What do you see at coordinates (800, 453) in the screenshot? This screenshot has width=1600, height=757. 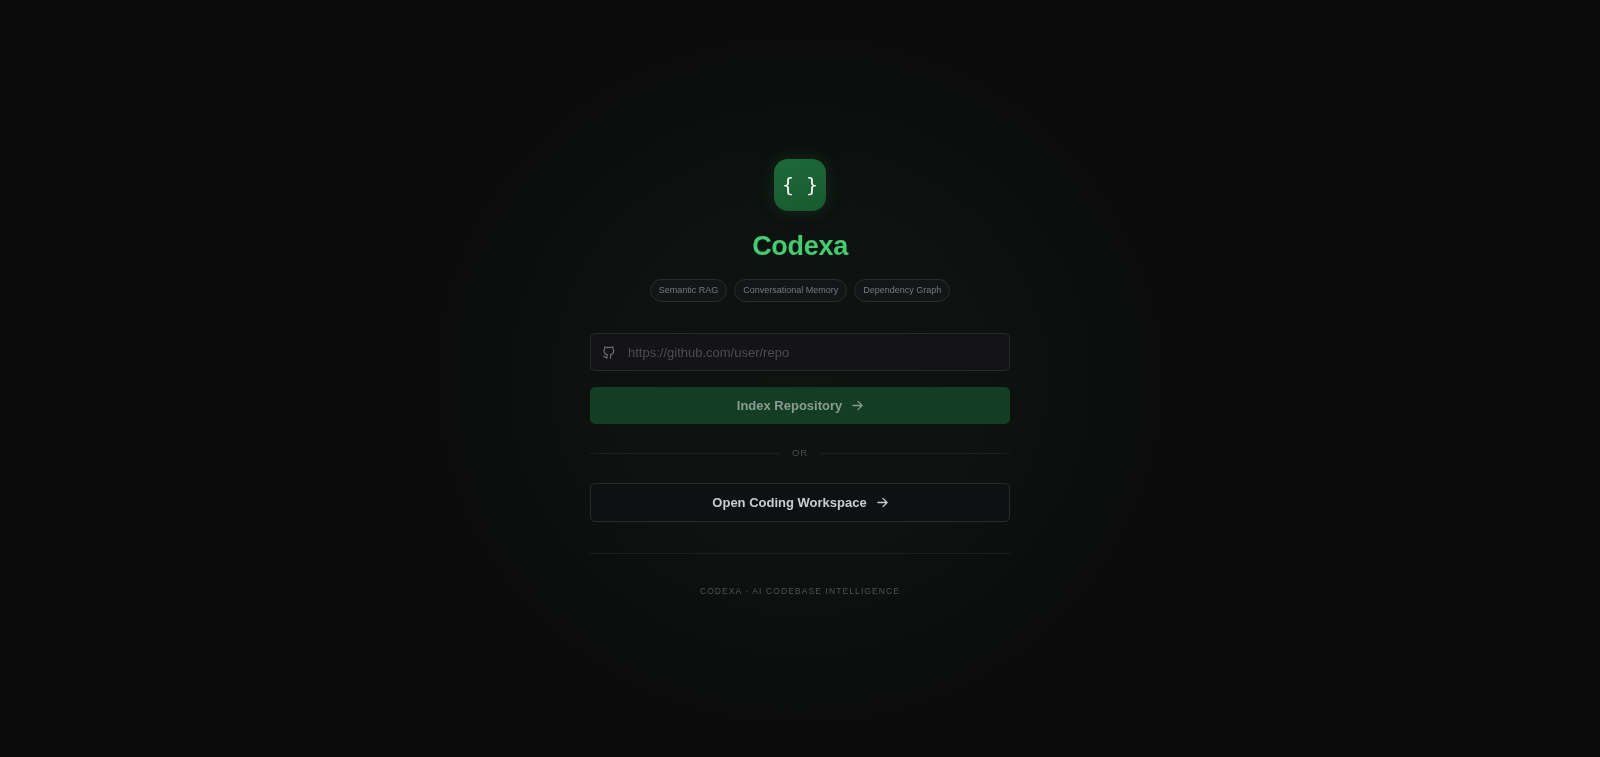 I see `separator-label: OR` at bounding box center [800, 453].